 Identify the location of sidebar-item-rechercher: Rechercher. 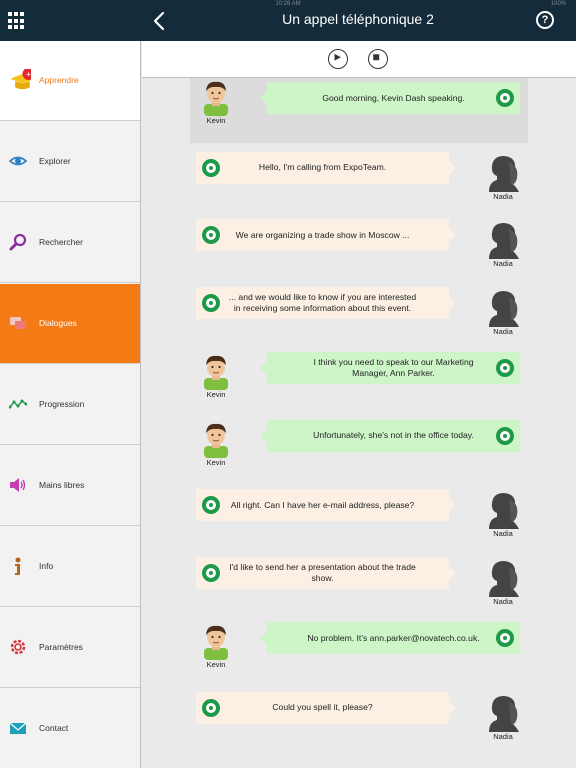
(70, 243).